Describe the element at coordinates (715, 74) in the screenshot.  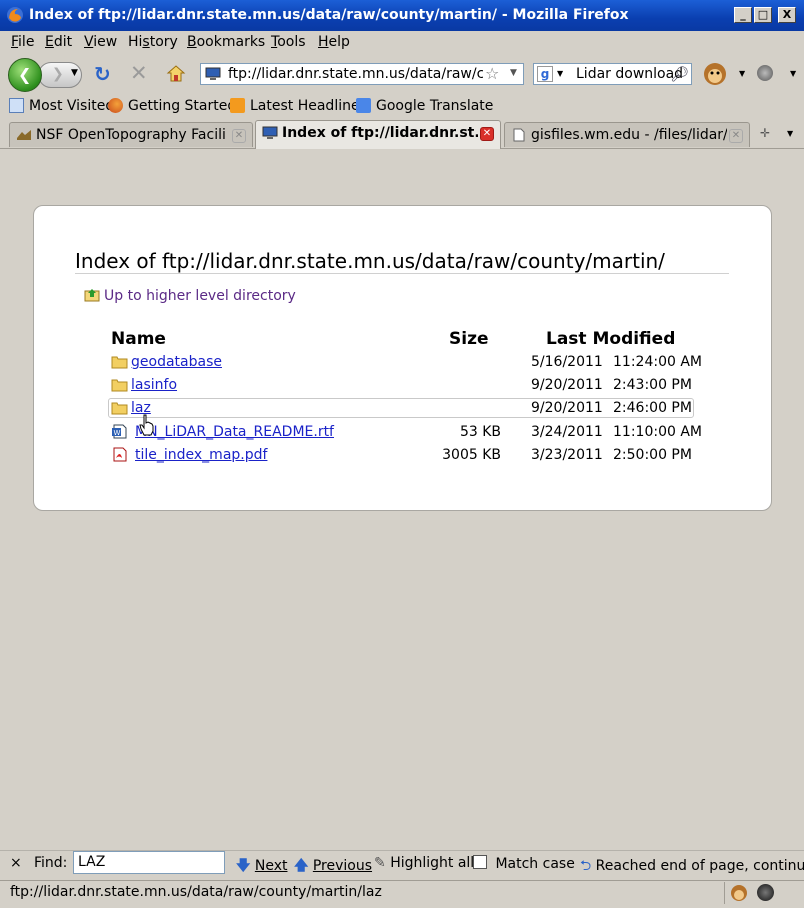
I see `greasemonkey-icon` at that location.